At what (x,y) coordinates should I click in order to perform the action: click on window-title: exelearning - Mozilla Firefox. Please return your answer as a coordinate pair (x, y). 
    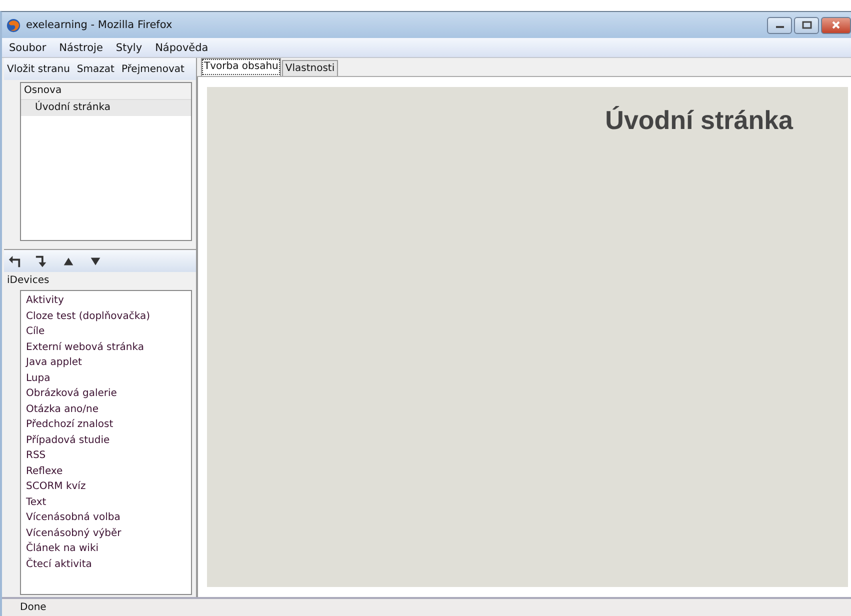
    Looking at the image, I should click on (100, 25).